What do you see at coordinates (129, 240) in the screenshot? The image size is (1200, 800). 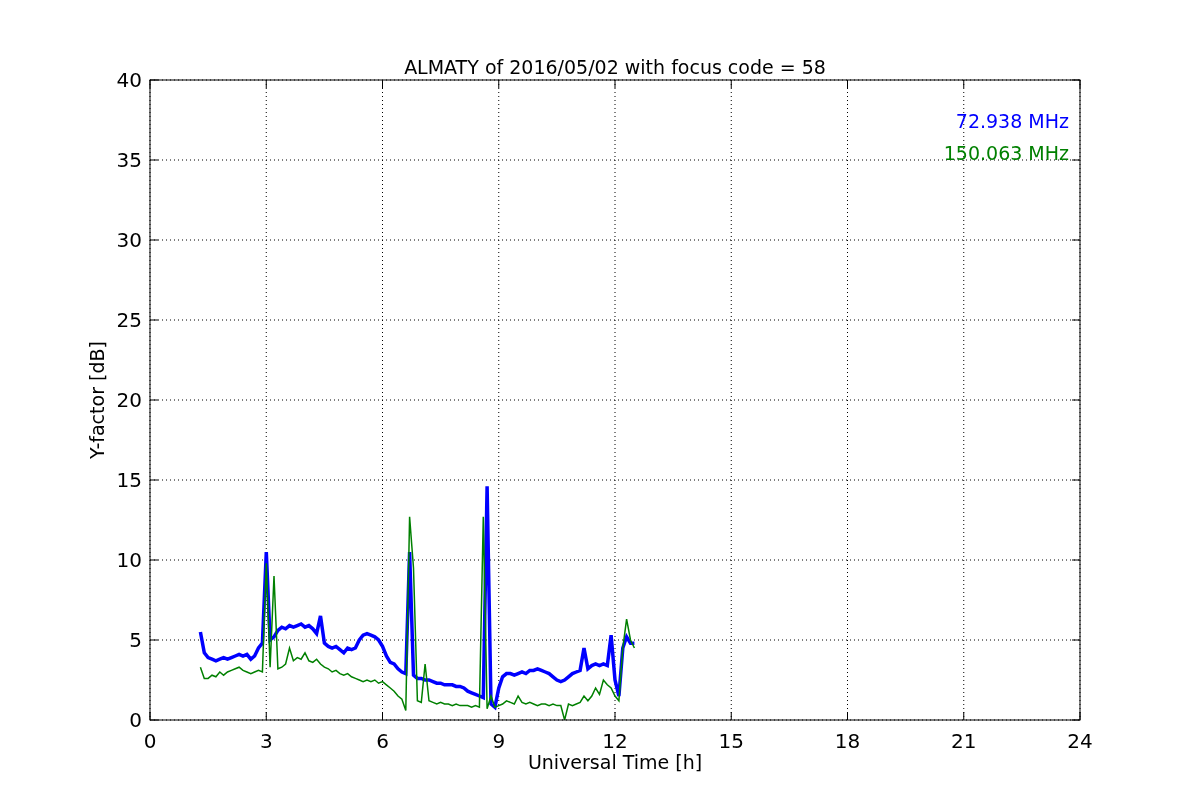 I see `y-tick-label: 30` at bounding box center [129, 240].